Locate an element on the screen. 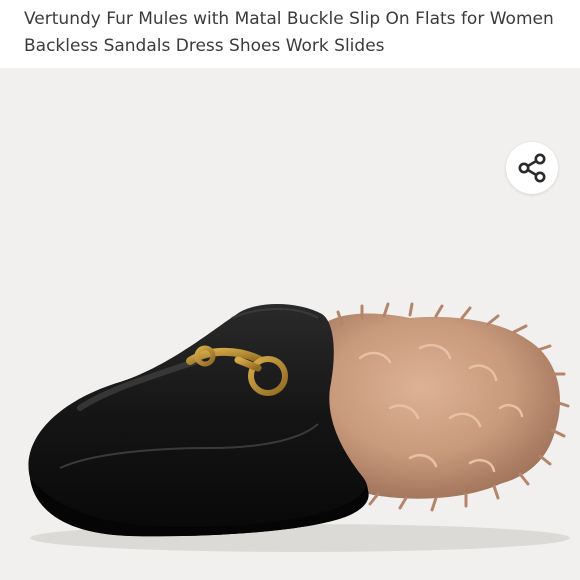  share-button is located at coordinates (532, 168).